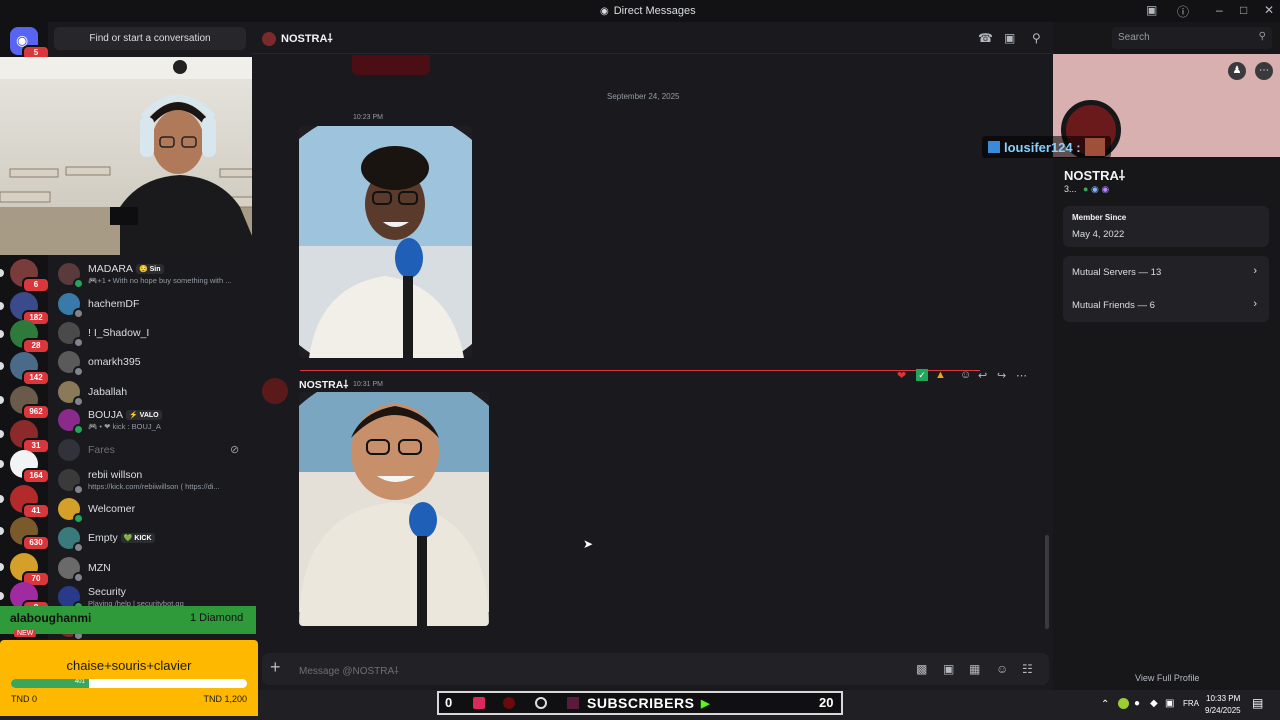 The height and width of the screenshot is (720, 1280). What do you see at coordinates (1192, 38) in the screenshot?
I see `search-input: Search ⚲` at bounding box center [1192, 38].